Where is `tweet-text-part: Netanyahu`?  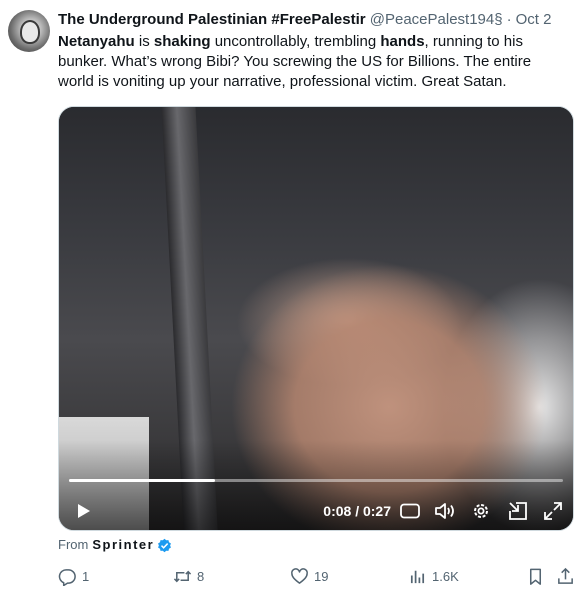
tweet-text-part: Netanyahu is located at coordinates (96, 41).